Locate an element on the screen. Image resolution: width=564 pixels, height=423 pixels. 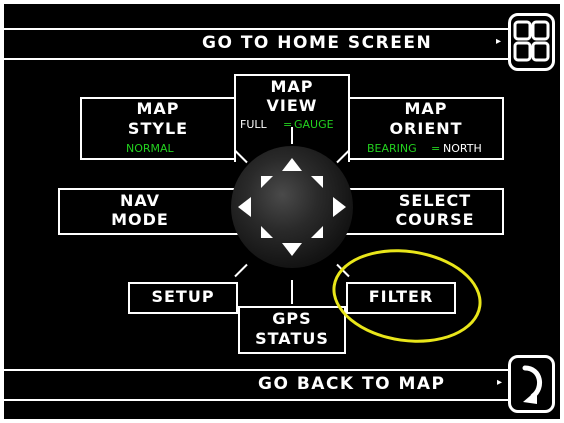
connector-top is located at coordinates (292, 135).